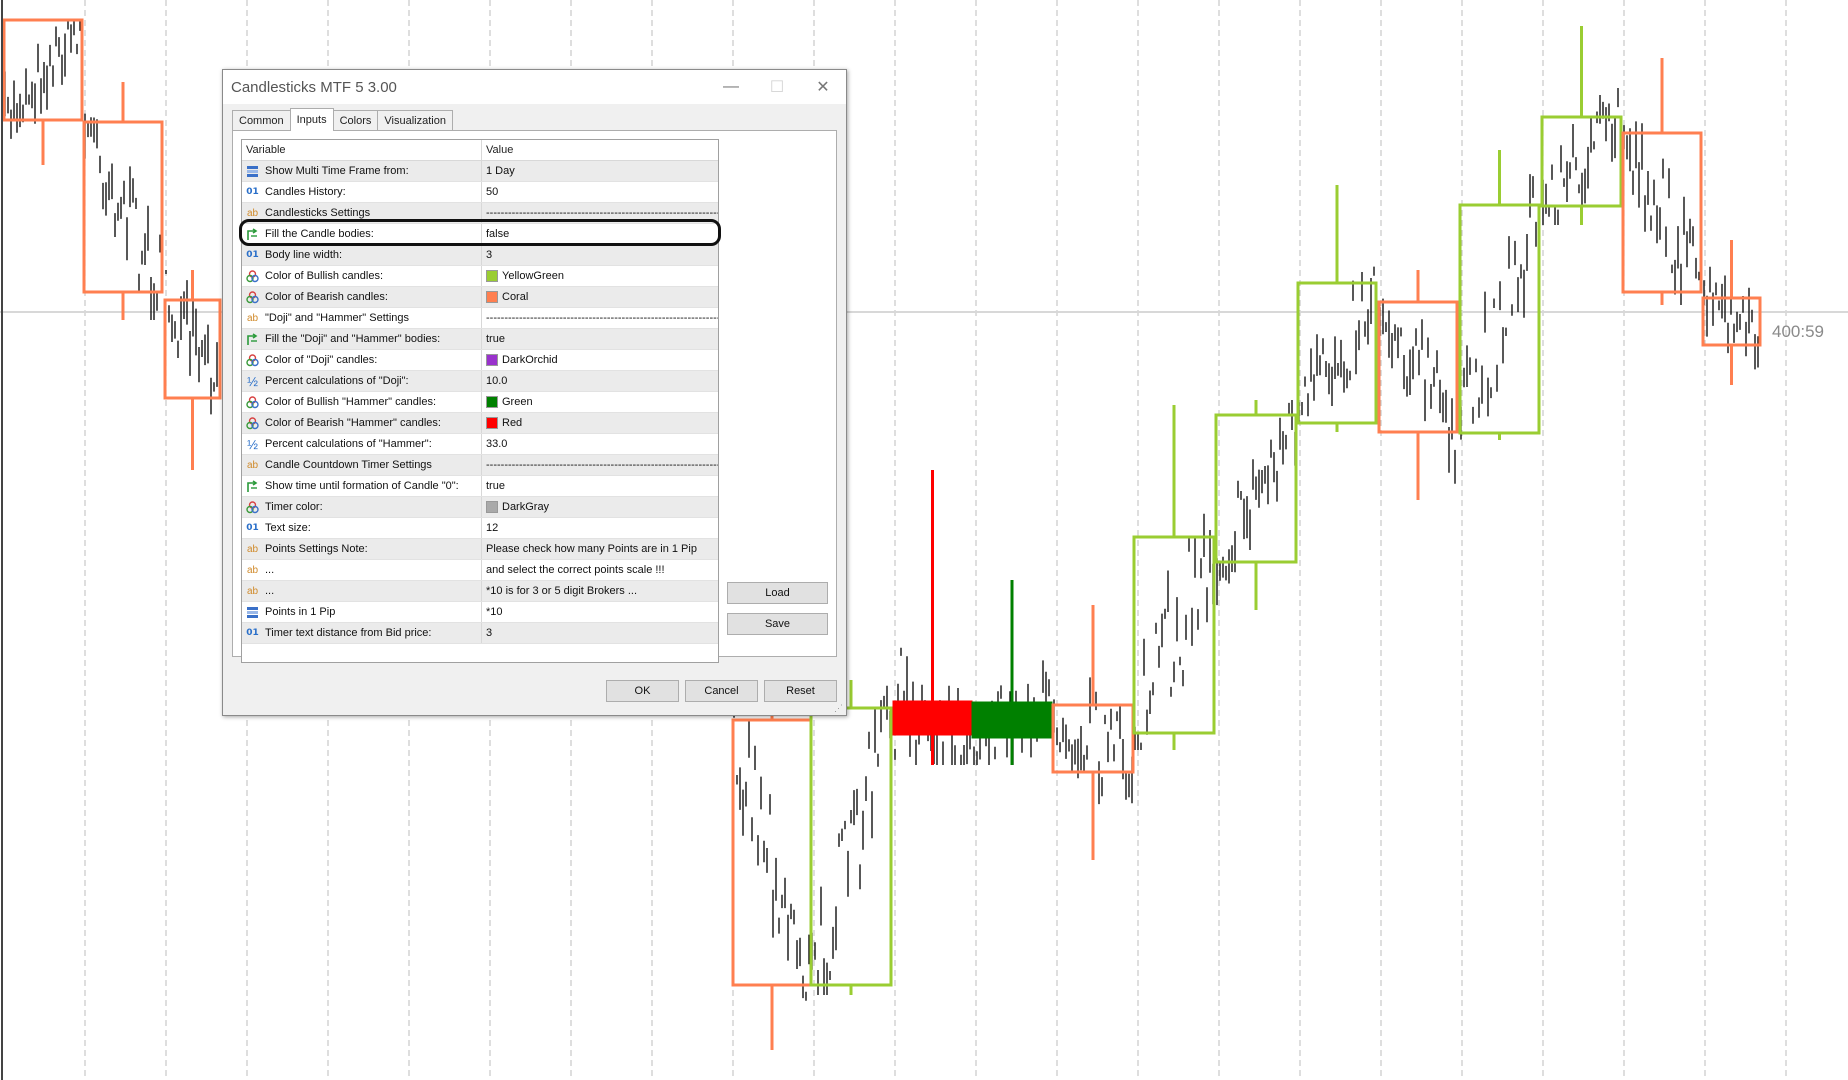 This screenshot has height=1080, width=1848. What do you see at coordinates (721, 691) in the screenshot?
I see `cancel-button: Cancel` at bounding box center [721, 691].